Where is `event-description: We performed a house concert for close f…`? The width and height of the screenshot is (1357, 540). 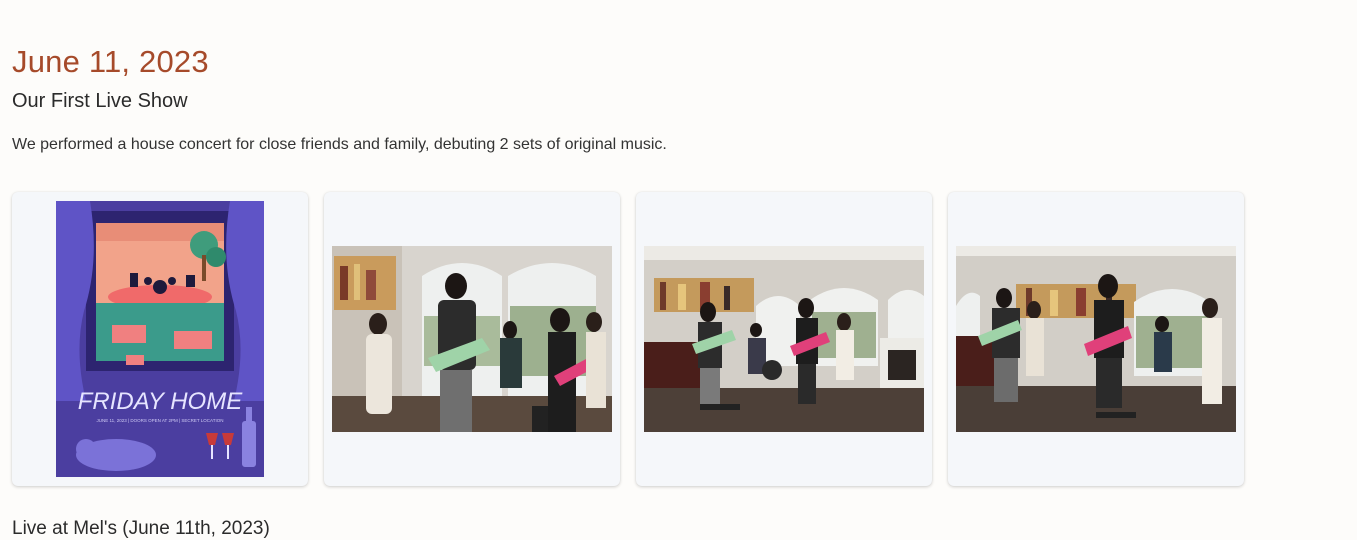 event-description: We performed a house concert for close f… is located at coordinates (339, 144).